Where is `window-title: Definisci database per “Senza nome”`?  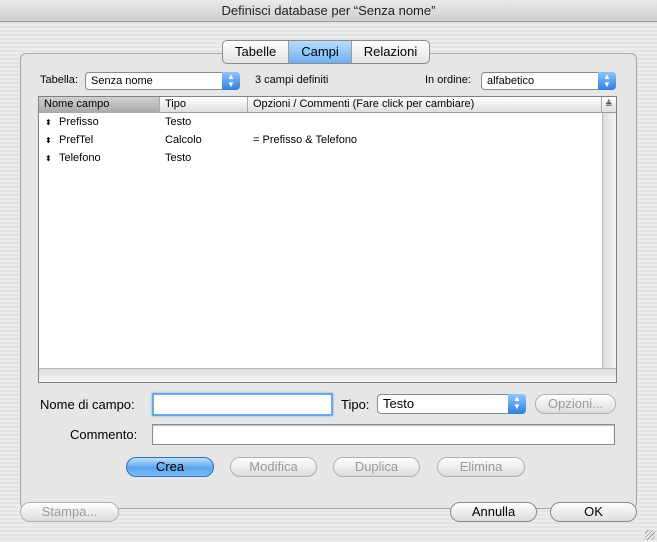 window-title: Definisci database per “Senza nome” is located at coordinates (328, 11).